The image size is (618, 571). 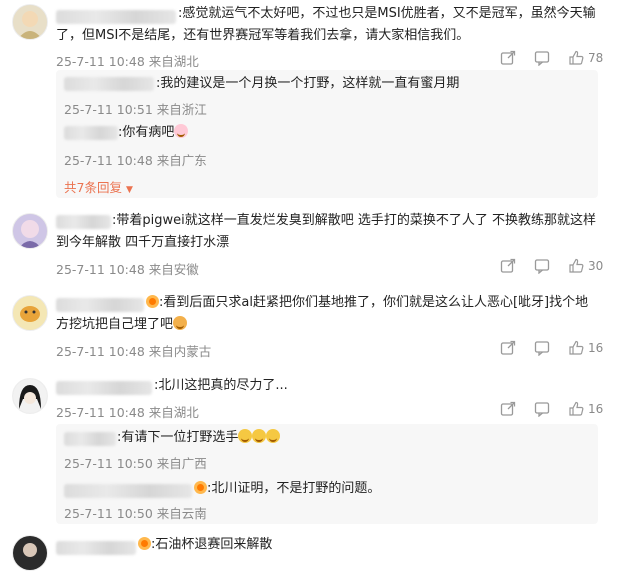 I want to click on comment-text: 了，但MSI不是结尾，还有世界赛冠军等着我们去拿，请大家相信我们。, so click(x=263, y=35).